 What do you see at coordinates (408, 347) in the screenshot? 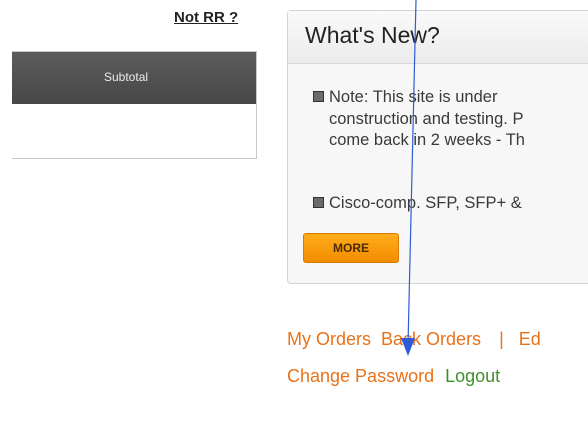
I see `annotation-arrow-head` at bounding box center [408, 347].